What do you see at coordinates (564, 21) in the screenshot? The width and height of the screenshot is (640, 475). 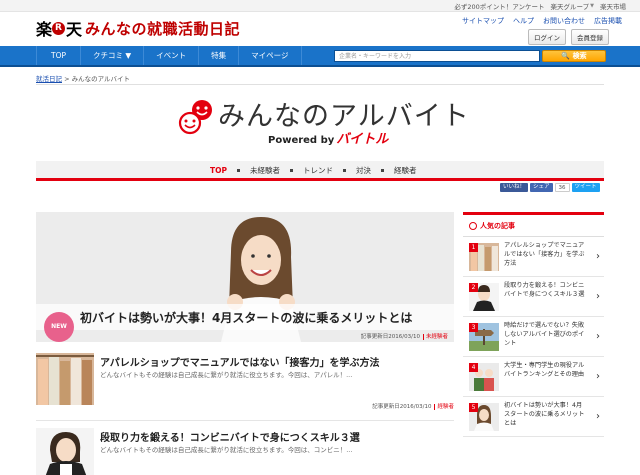 I see `contact-link: お問い合わせ` at bounding box center [564, 21].